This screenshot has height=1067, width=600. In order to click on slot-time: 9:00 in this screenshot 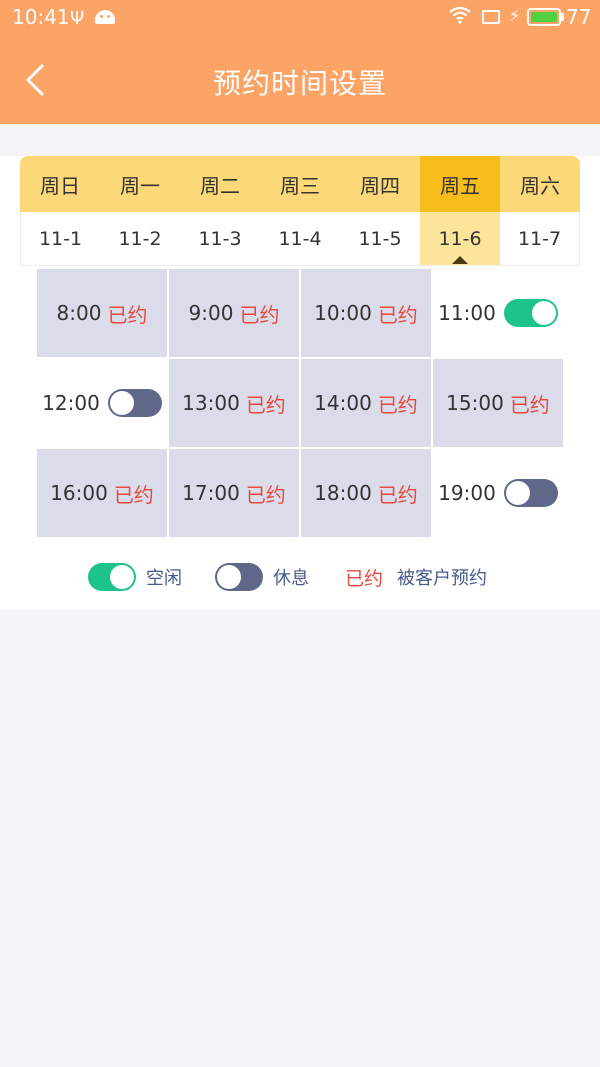, I will do `click(211, 313)`.